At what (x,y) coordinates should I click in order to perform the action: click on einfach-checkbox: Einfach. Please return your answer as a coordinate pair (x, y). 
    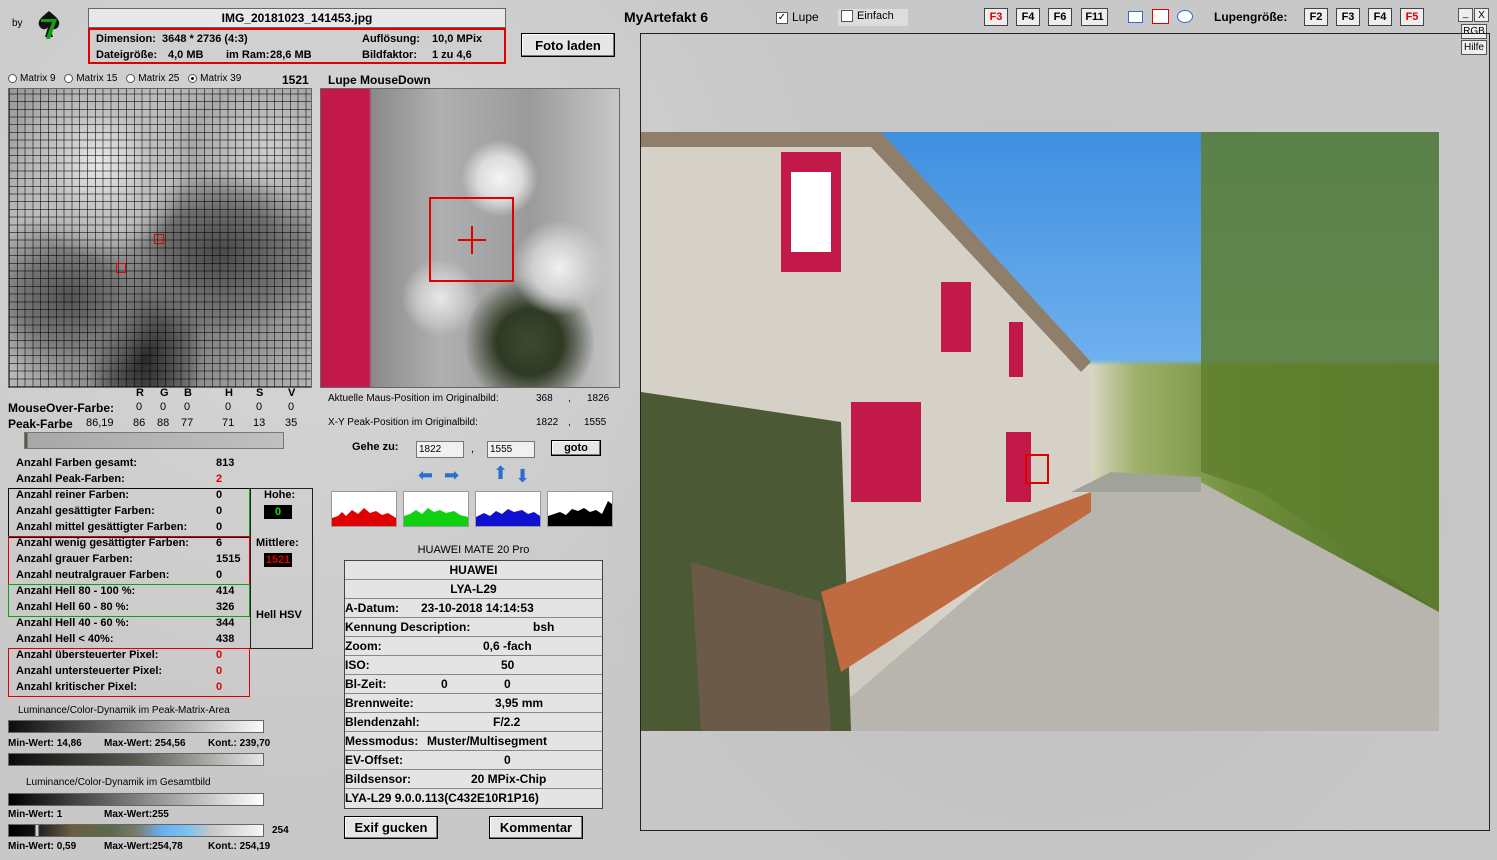
    Looking at the image, I should click on (873, 17).